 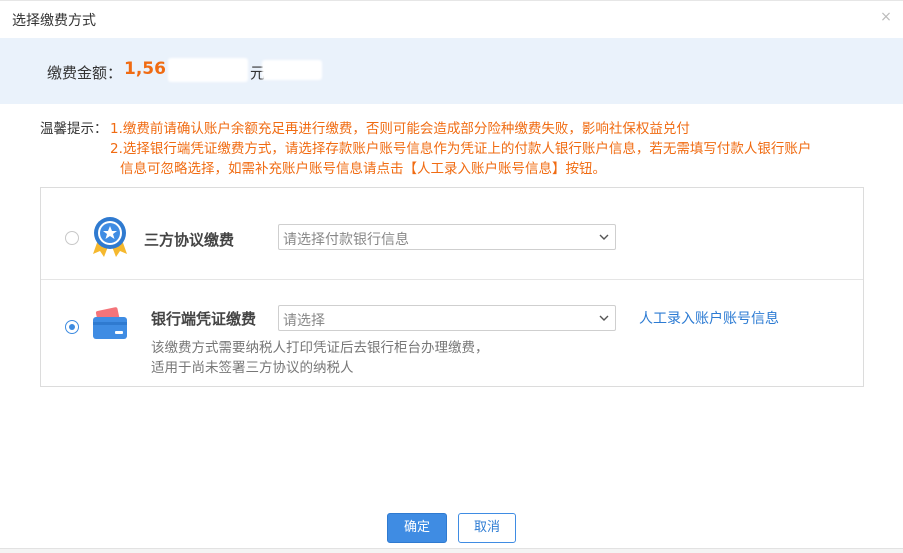 What do you see at coordinates (72, 238) in the screenshot?
I see `radio-three-party` at bounding box center [72, 238].